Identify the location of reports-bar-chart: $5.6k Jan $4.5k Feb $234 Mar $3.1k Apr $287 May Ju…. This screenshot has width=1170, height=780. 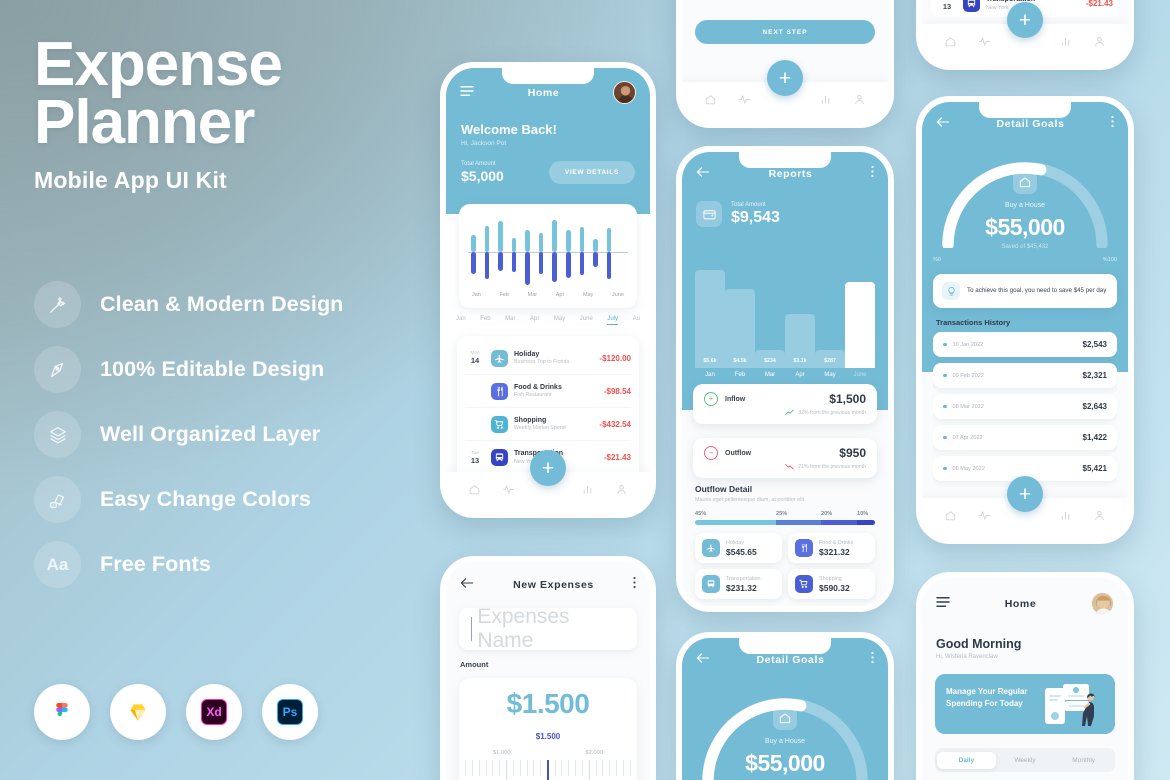
(785, 317).